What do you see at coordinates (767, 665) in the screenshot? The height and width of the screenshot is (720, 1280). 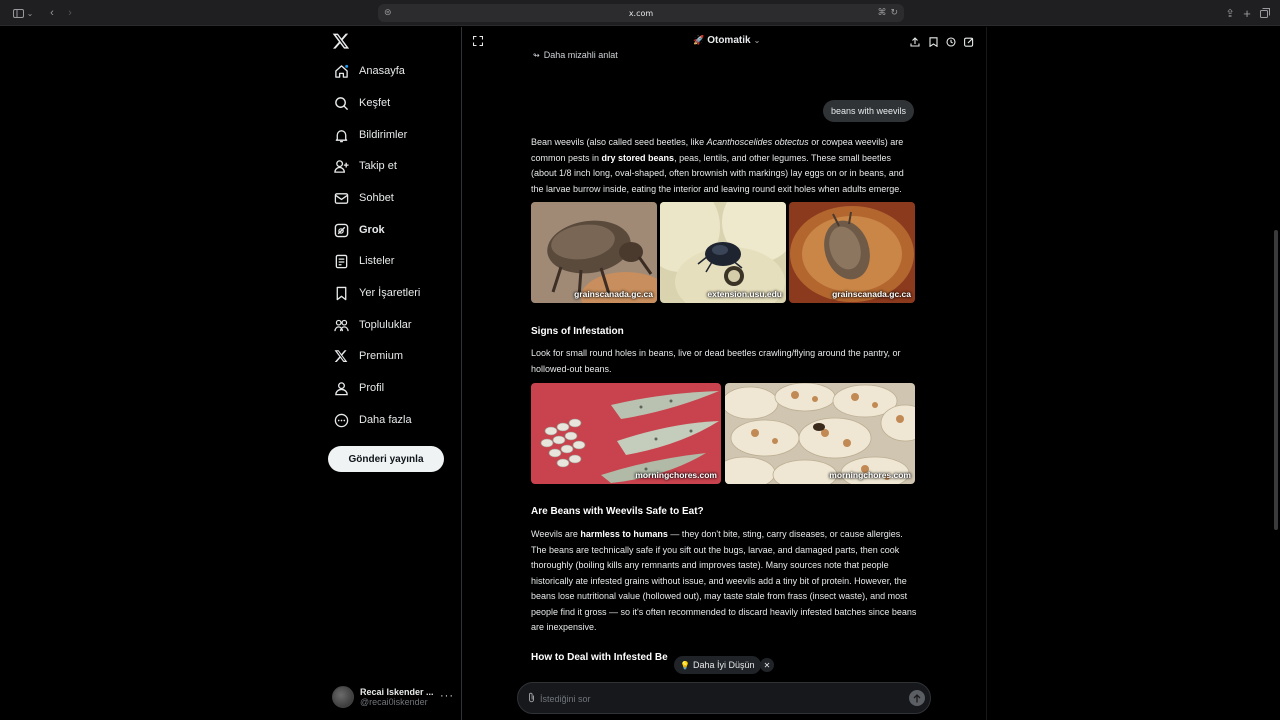 I see `close-icon: ✕` at bounding box center [767, 665].